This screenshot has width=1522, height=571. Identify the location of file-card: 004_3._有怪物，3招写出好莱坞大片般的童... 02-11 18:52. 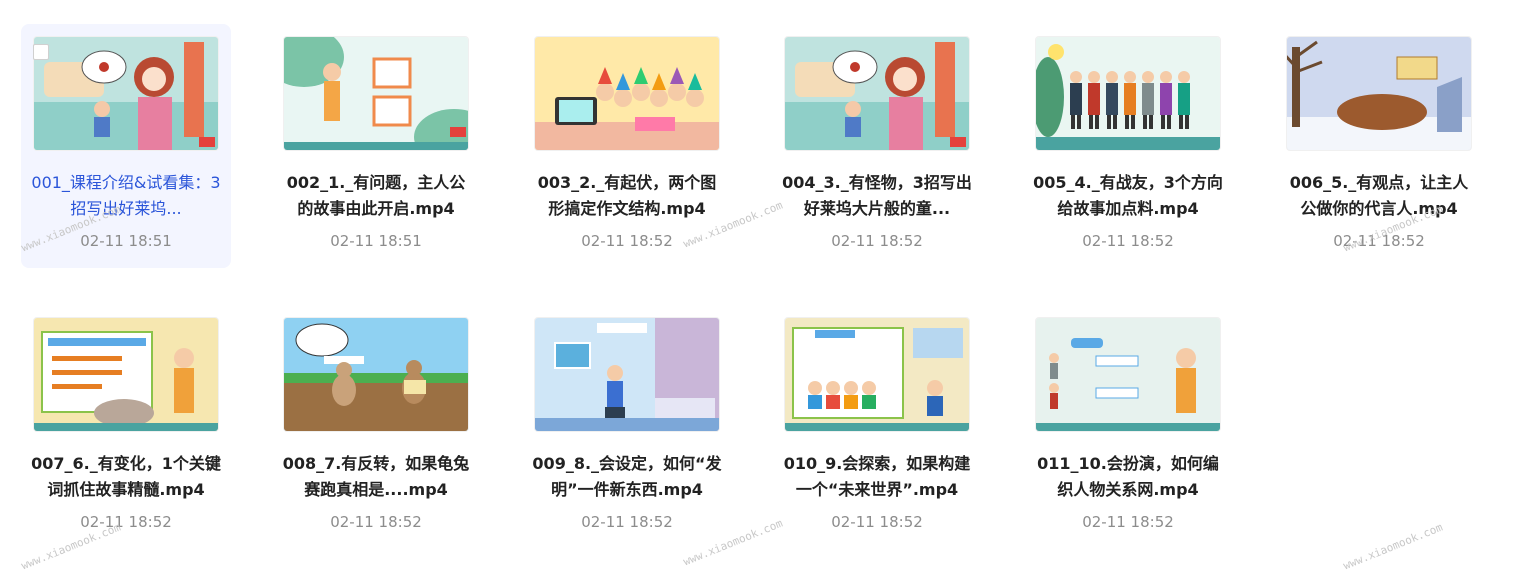
(877, 146).